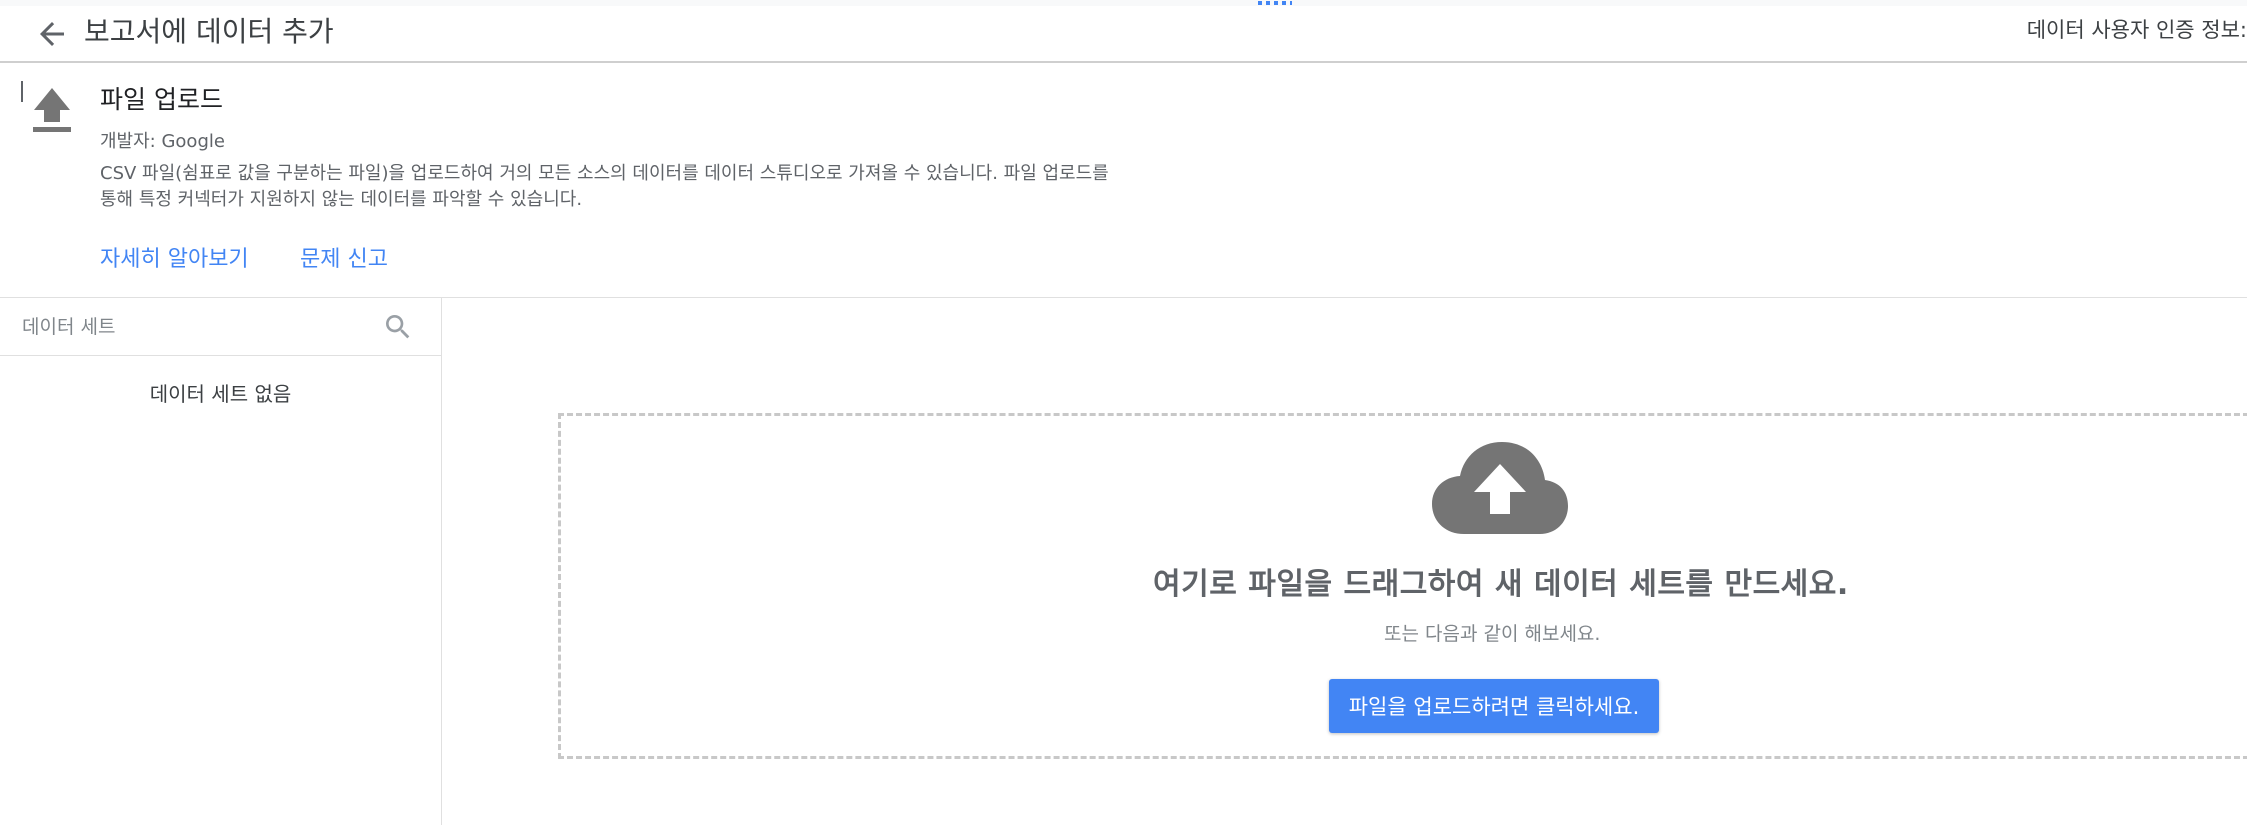 The height and width of the screenshot is (825, 2247). I want to click on connector-developer: 개발자: Google, so click(162, 141).